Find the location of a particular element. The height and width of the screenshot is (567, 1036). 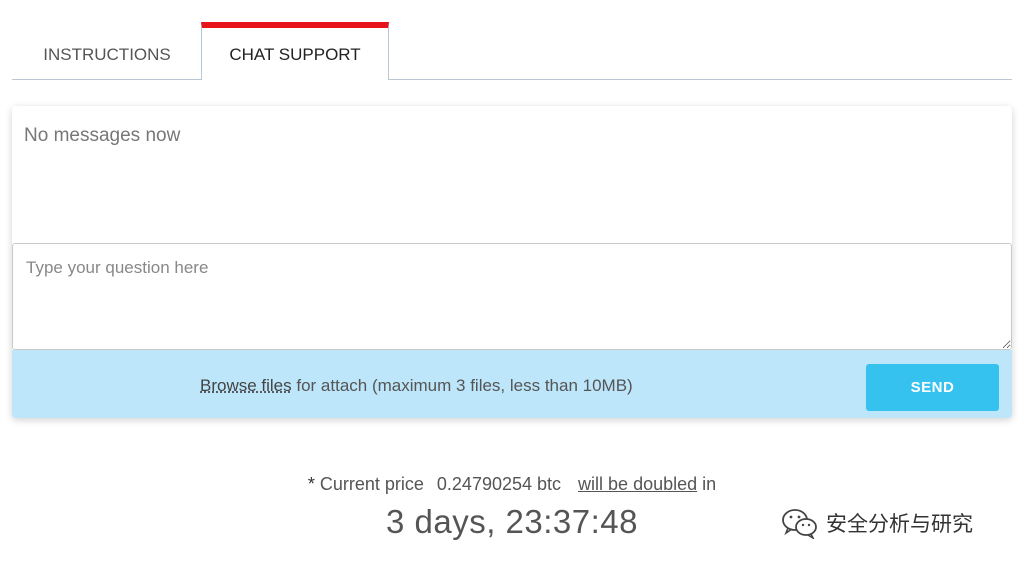

browse-files-link: Browse files is located at coordinates (246, 385).